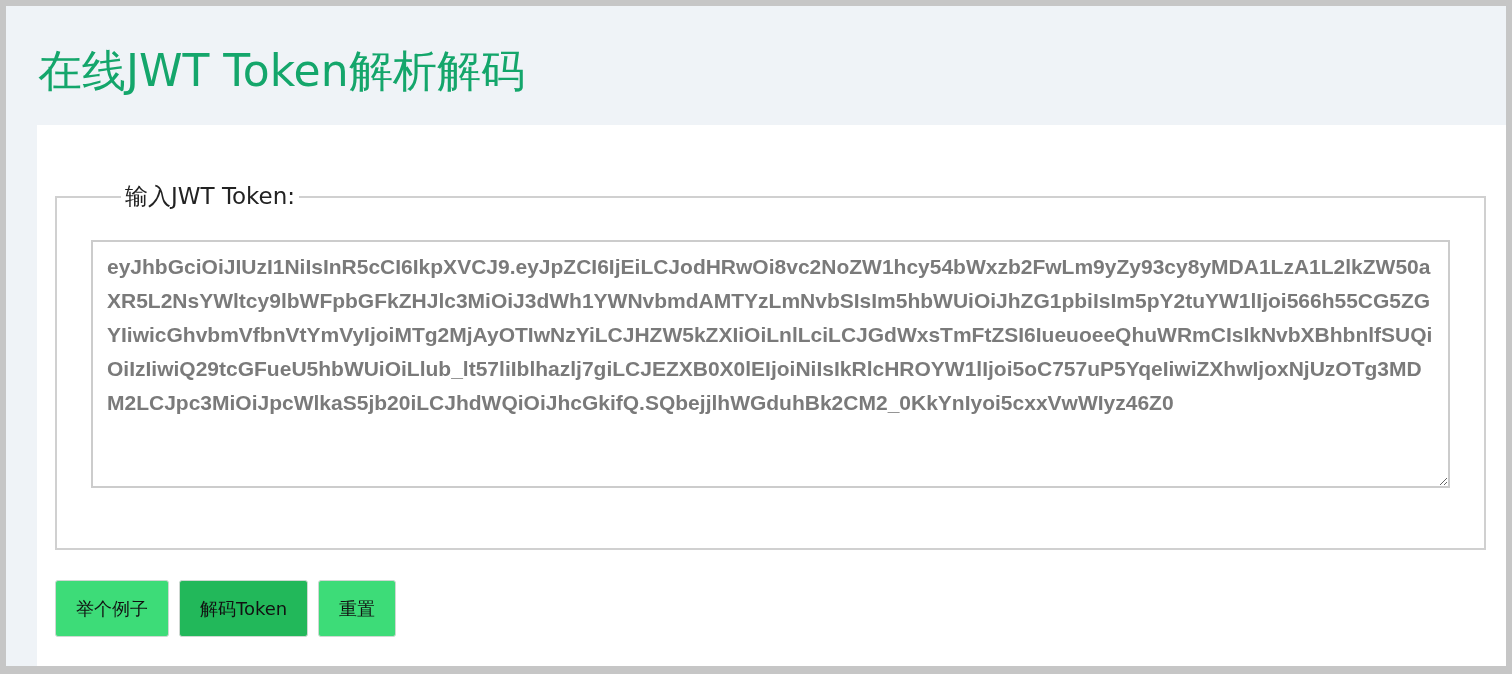 Image resolution: width=1512 pixels, height=674 pixels. I want to click on page-title: 在线JWT Token解析解码, so click(281, 71).